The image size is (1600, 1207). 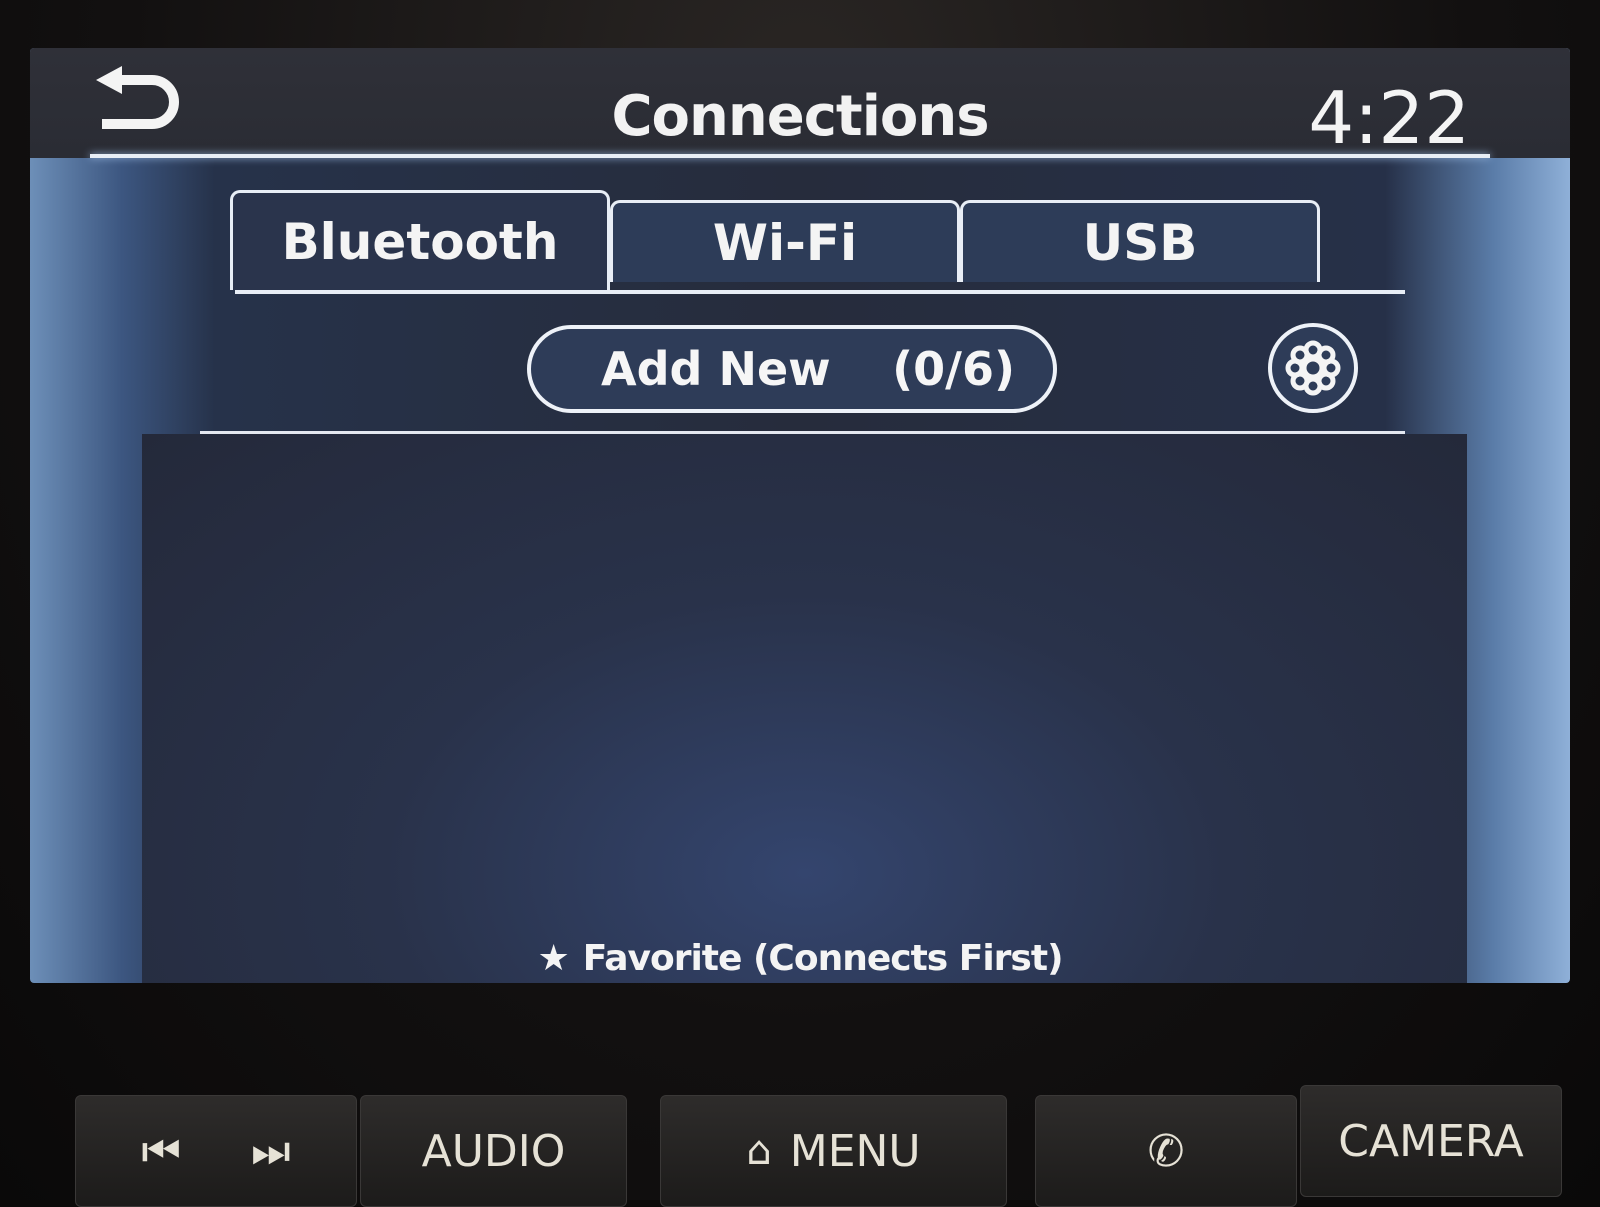 I want to click on favorite-legend: ★ Favorite (Connects First), so click(x=800, y=958).